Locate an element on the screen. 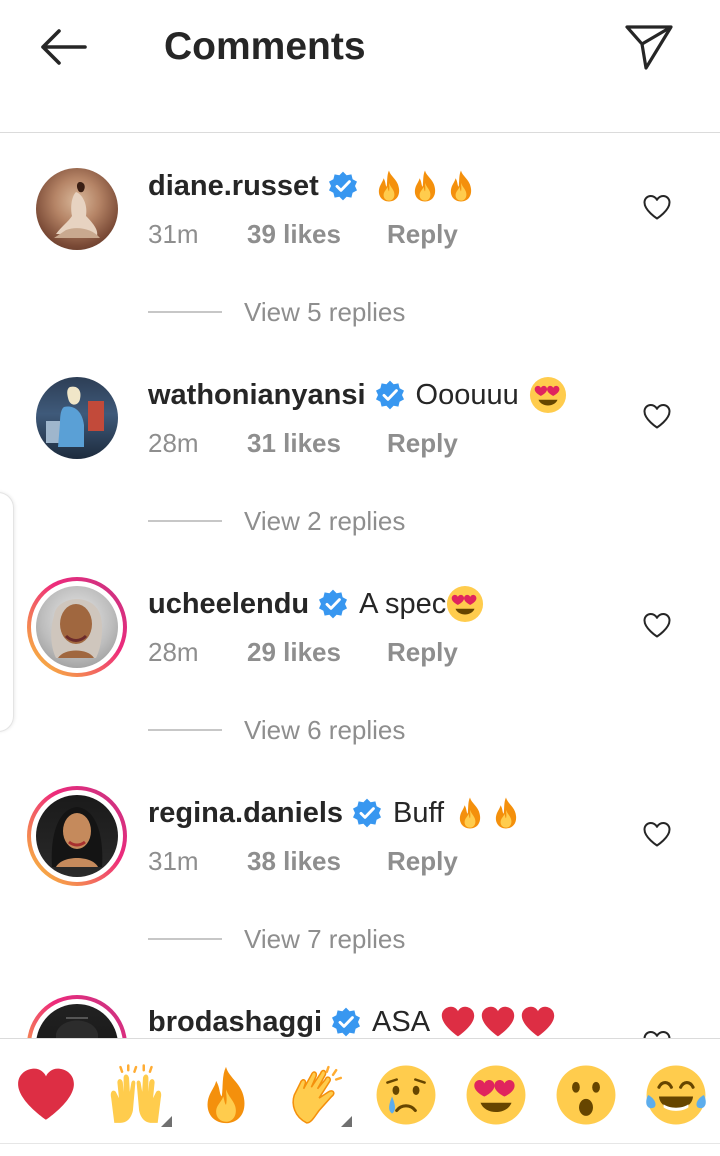  reaction-heart-eyes is located at coordinates (496, 1095).